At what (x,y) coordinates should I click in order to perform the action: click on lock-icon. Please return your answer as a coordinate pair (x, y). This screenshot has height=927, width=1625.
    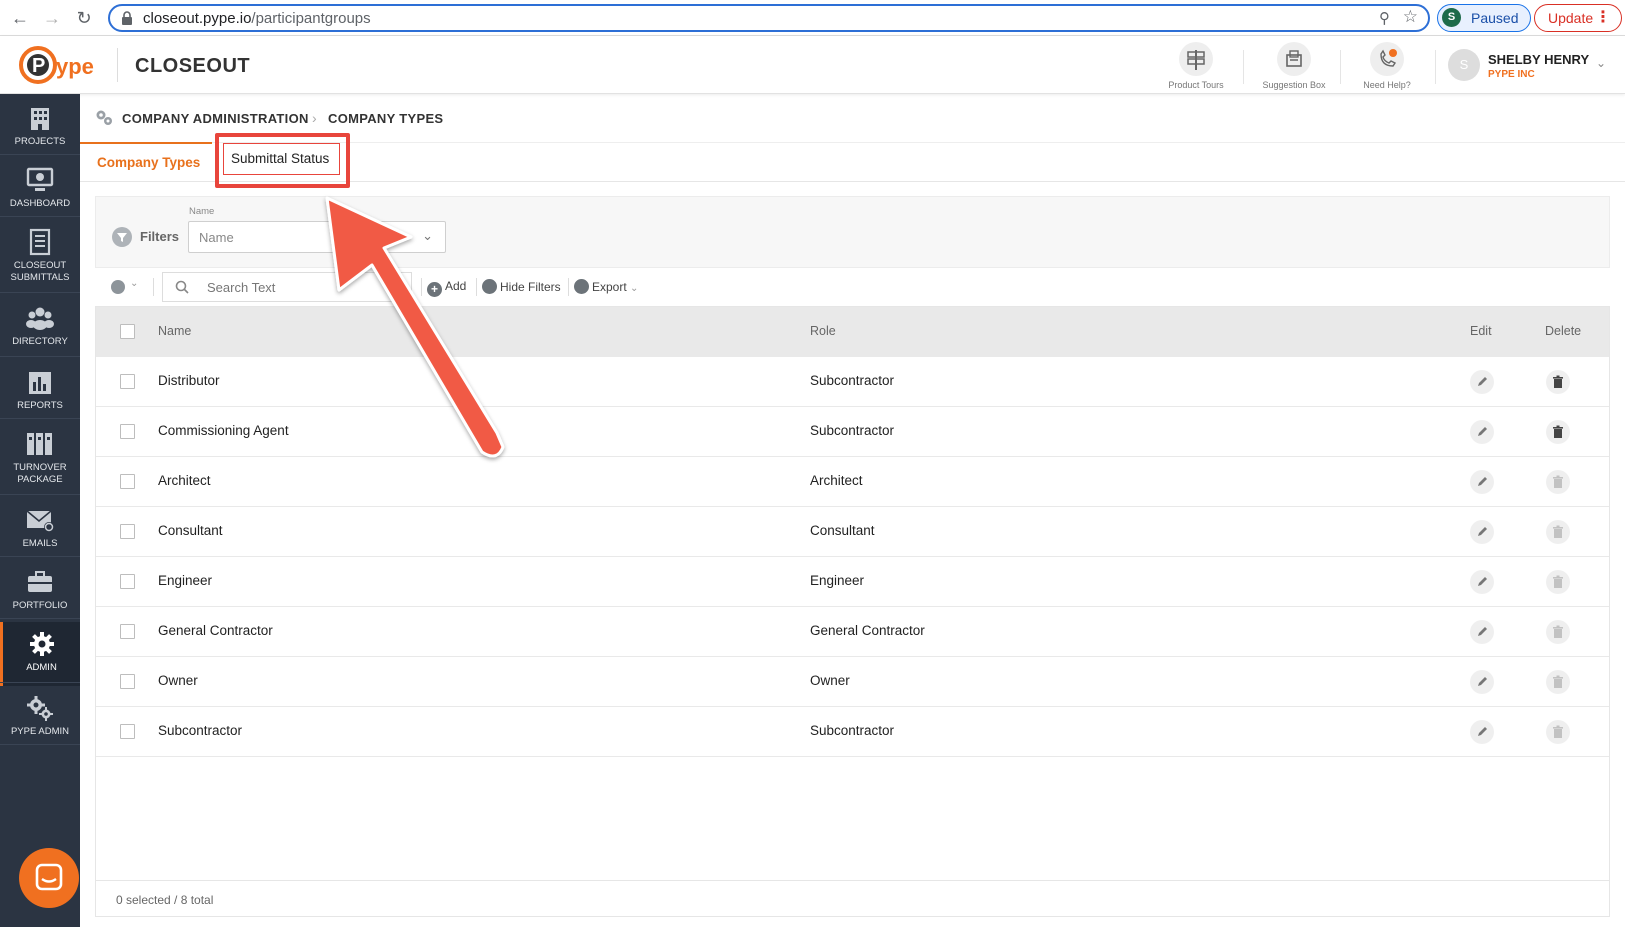
    Looking at the image, I should click on (127, 18).